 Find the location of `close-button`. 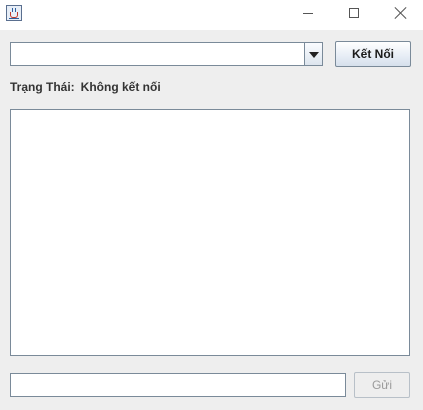

close-button is located at coordinates (400, 14).